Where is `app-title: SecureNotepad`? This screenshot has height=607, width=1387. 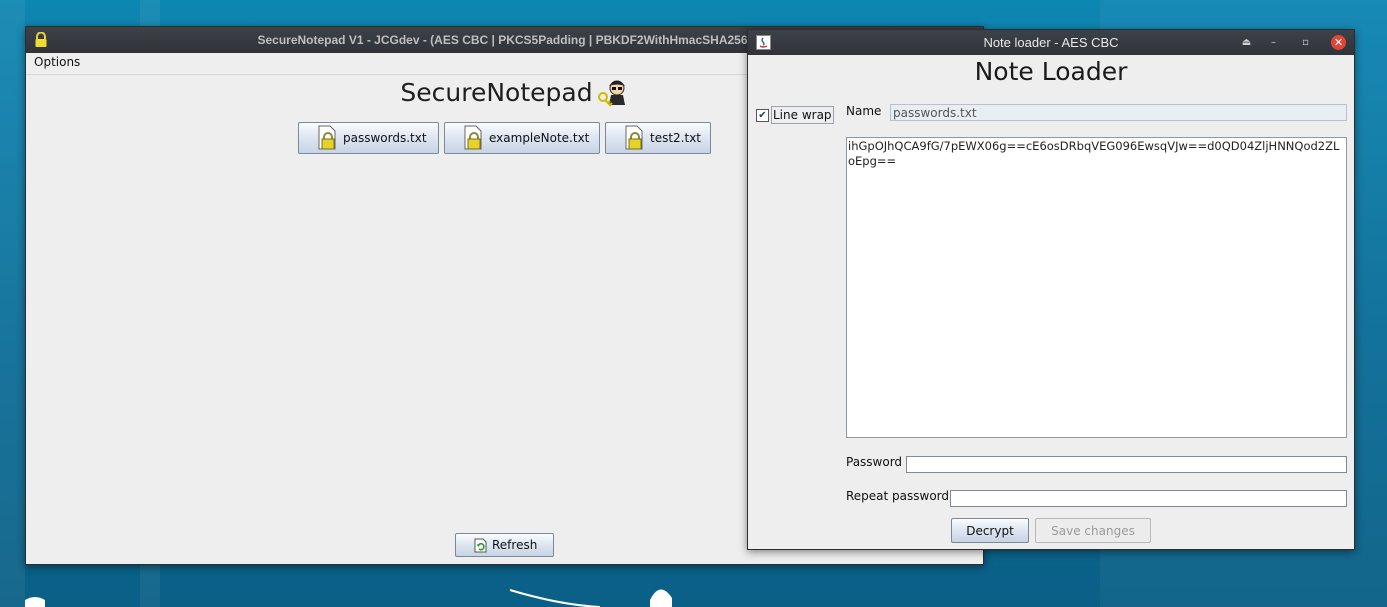
app-title: SecureNotepad is located at coordinates (496, 92).